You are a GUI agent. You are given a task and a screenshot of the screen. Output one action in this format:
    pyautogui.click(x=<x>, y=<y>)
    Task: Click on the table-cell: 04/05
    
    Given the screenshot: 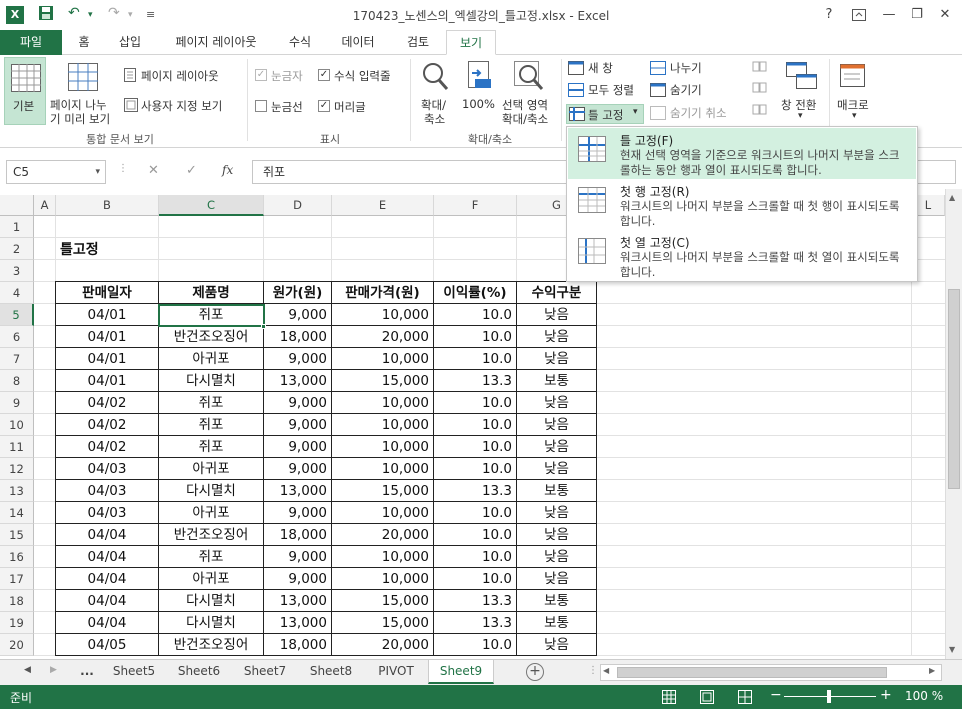 What is the action you would take?
    pyautogui.click(x=107, y=645)
    